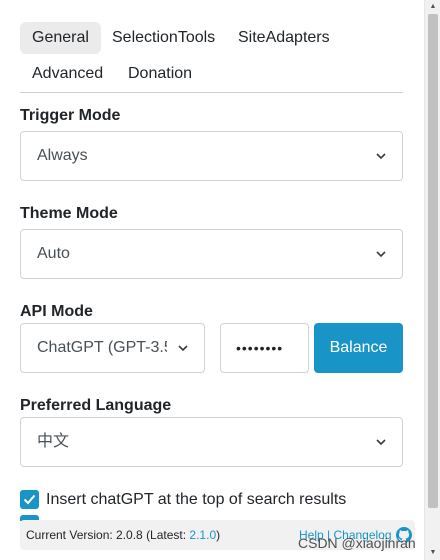 This screenshot has width=440, height=560. I want to click on checkmark-icon, so click(29, 499).